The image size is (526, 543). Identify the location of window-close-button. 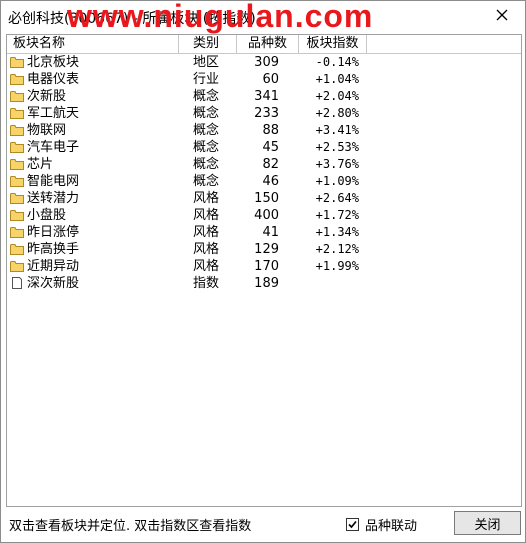
(502, 15).